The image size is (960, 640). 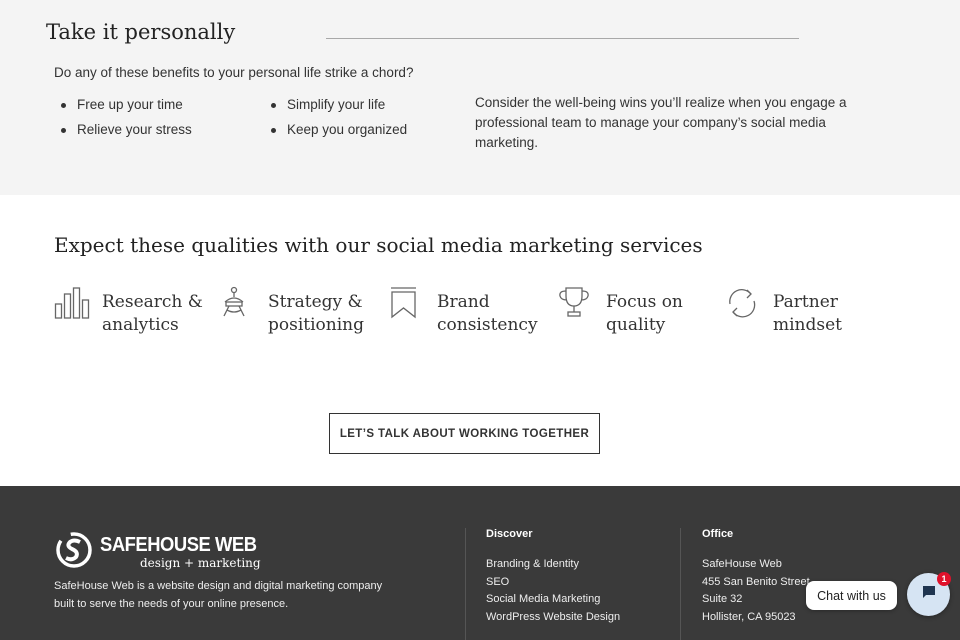 What do you see at coordinates (141, 32) in the screenshot?
I see `personal-section-title: Take it personally` at bounding box center [141, 32].